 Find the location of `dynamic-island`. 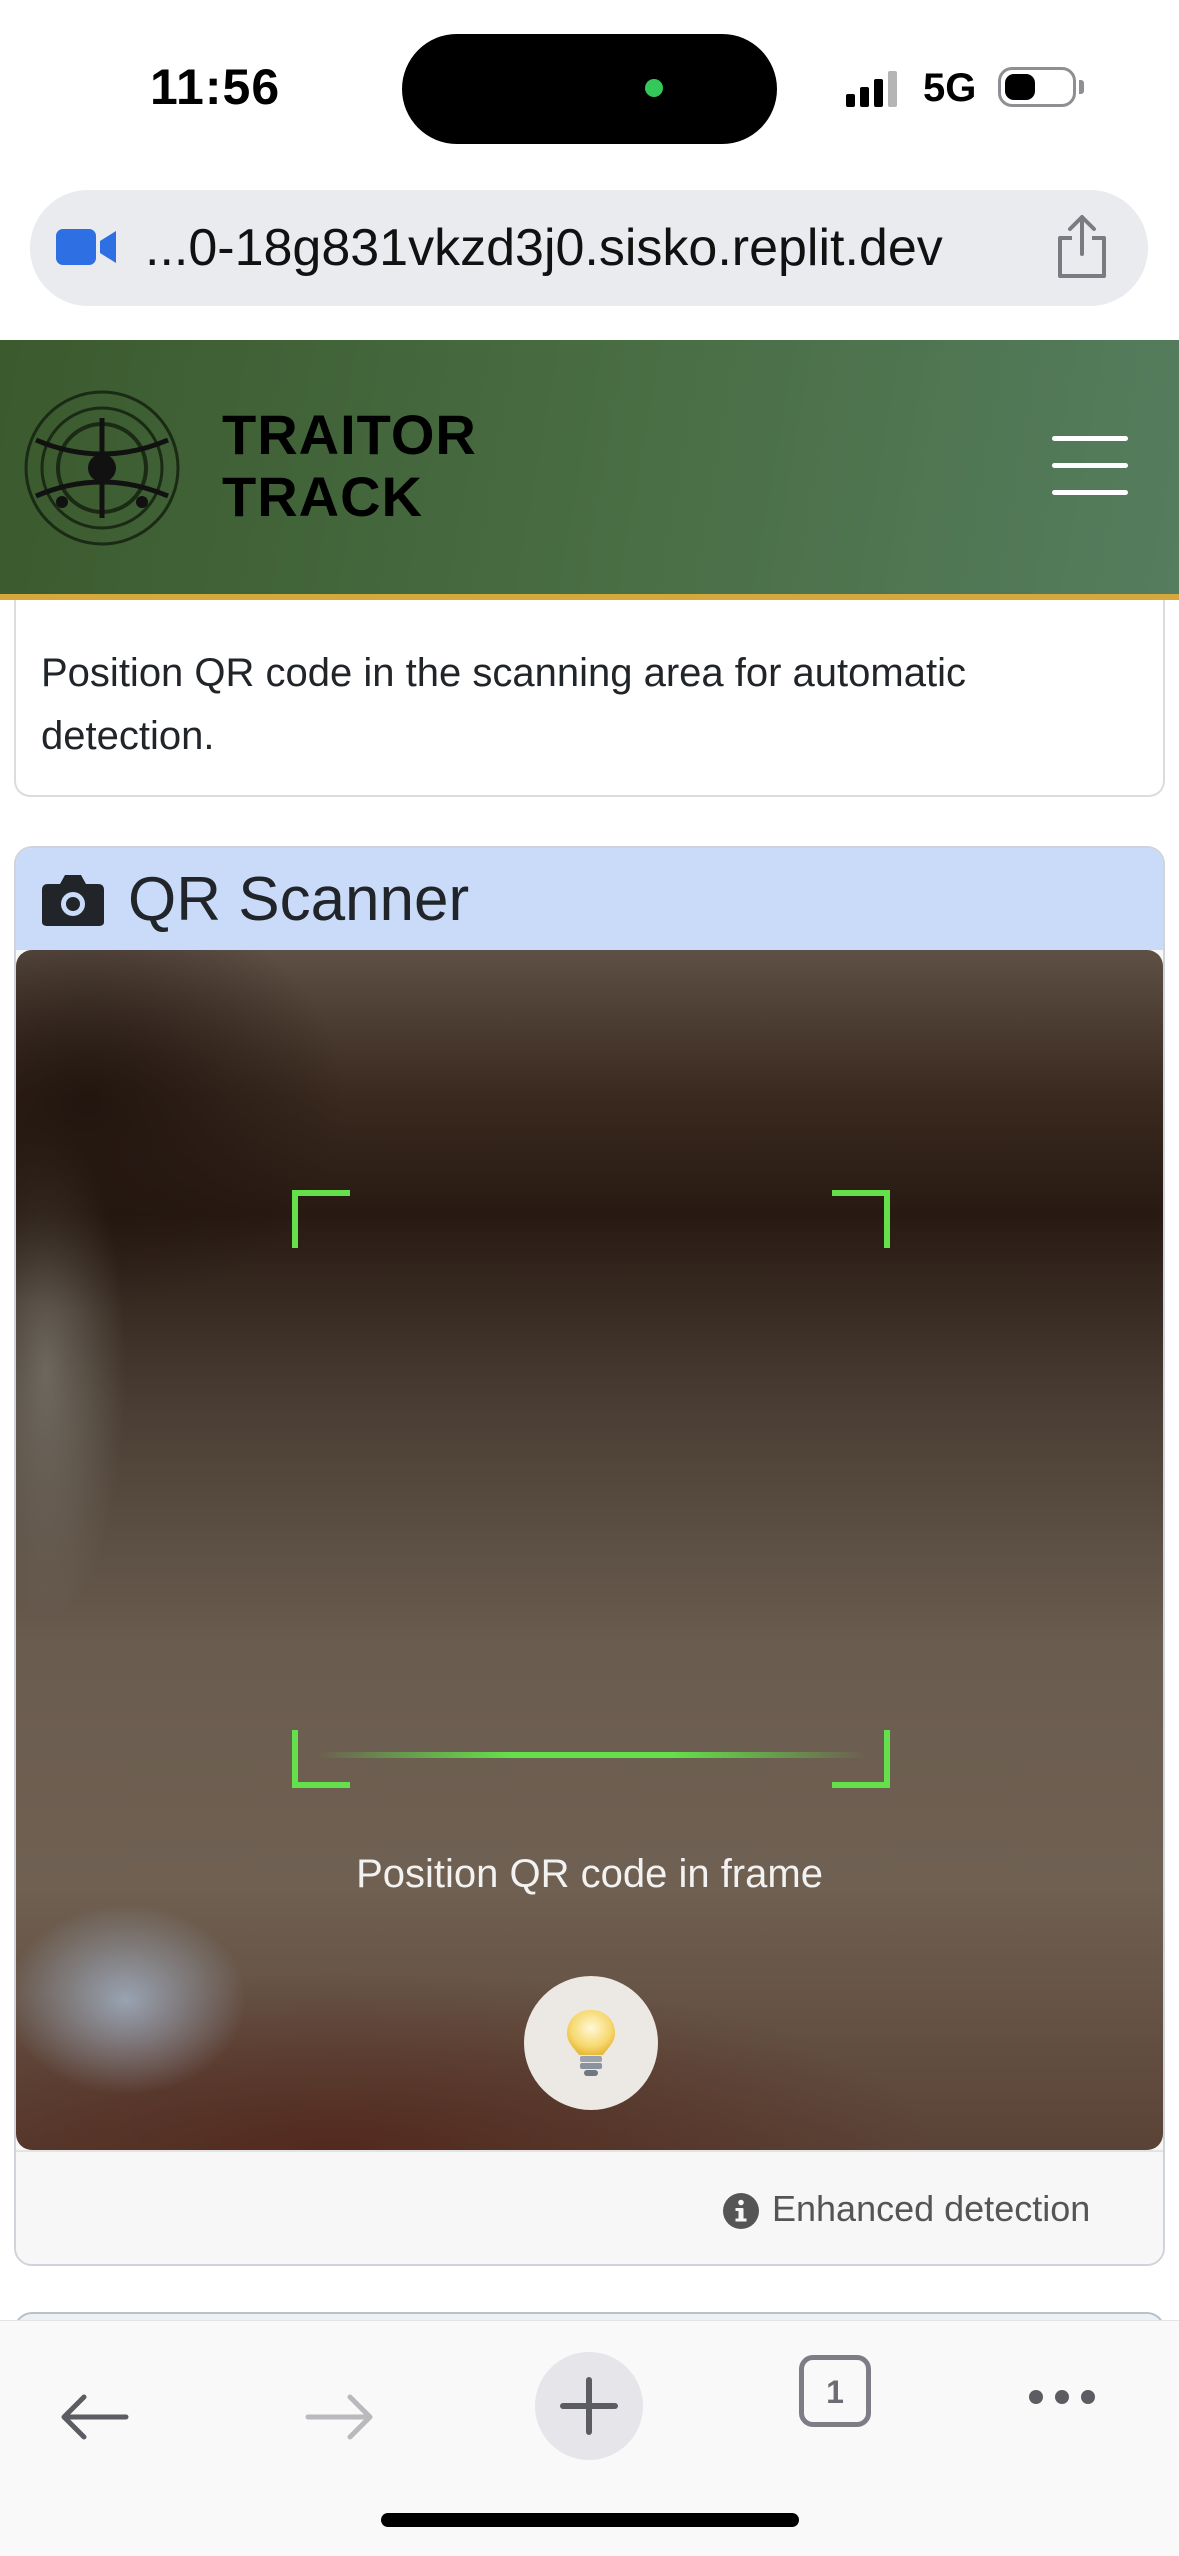

dynamic-island is located at coordinates (589, 89).